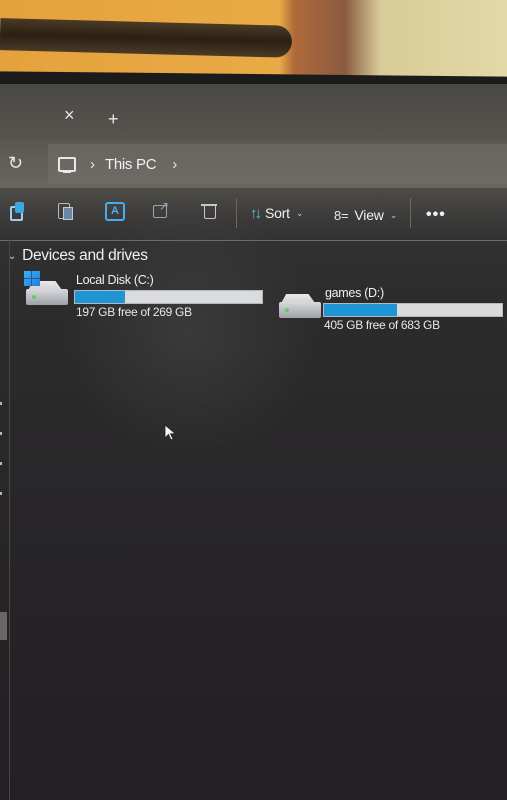 The image size is (507, 800). Describe the element at coordinates (3, 626) in the screenshot. I see `navigation-pane-scrollbar` at that location.